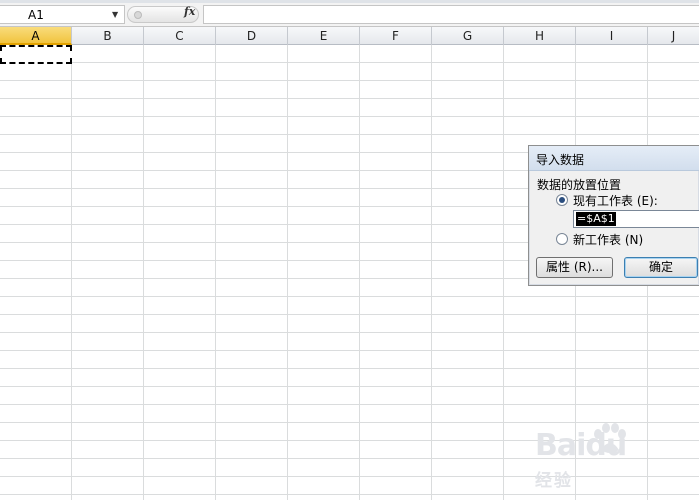  Describe the element at coordinates (562, 239) in the screenshot. I see `radio-new-worksheet` at that location.